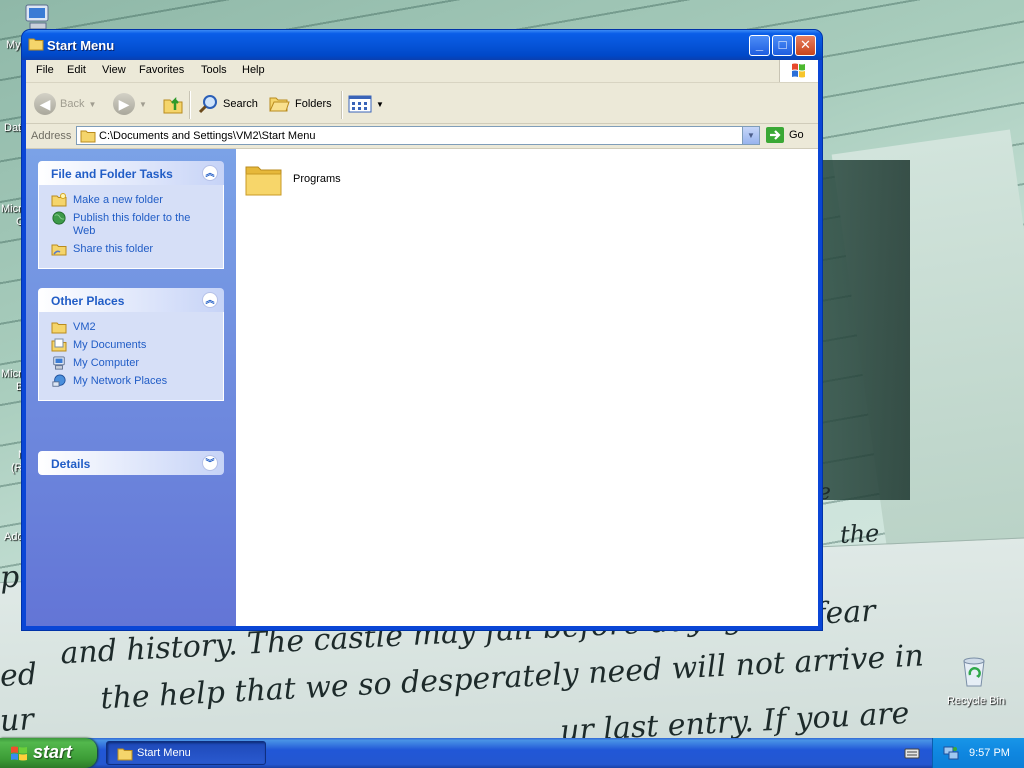 The width and height of the screenshot is (1024, 768). I want to click on views-button: ▼, so click(366, 104).